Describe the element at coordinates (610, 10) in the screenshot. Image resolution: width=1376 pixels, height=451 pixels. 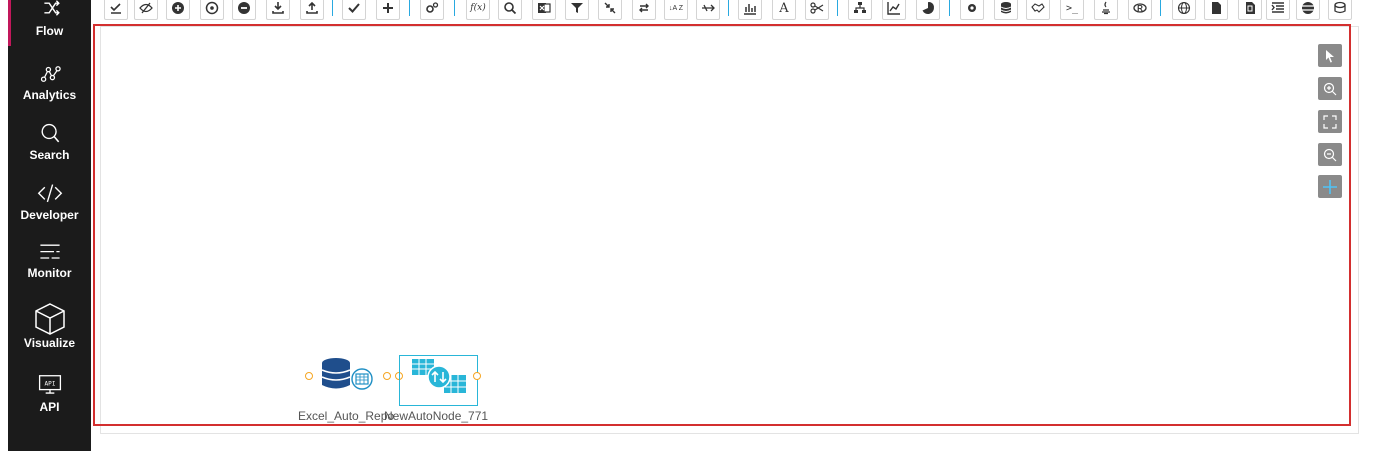
I see `arrows-in-icon` at that location.